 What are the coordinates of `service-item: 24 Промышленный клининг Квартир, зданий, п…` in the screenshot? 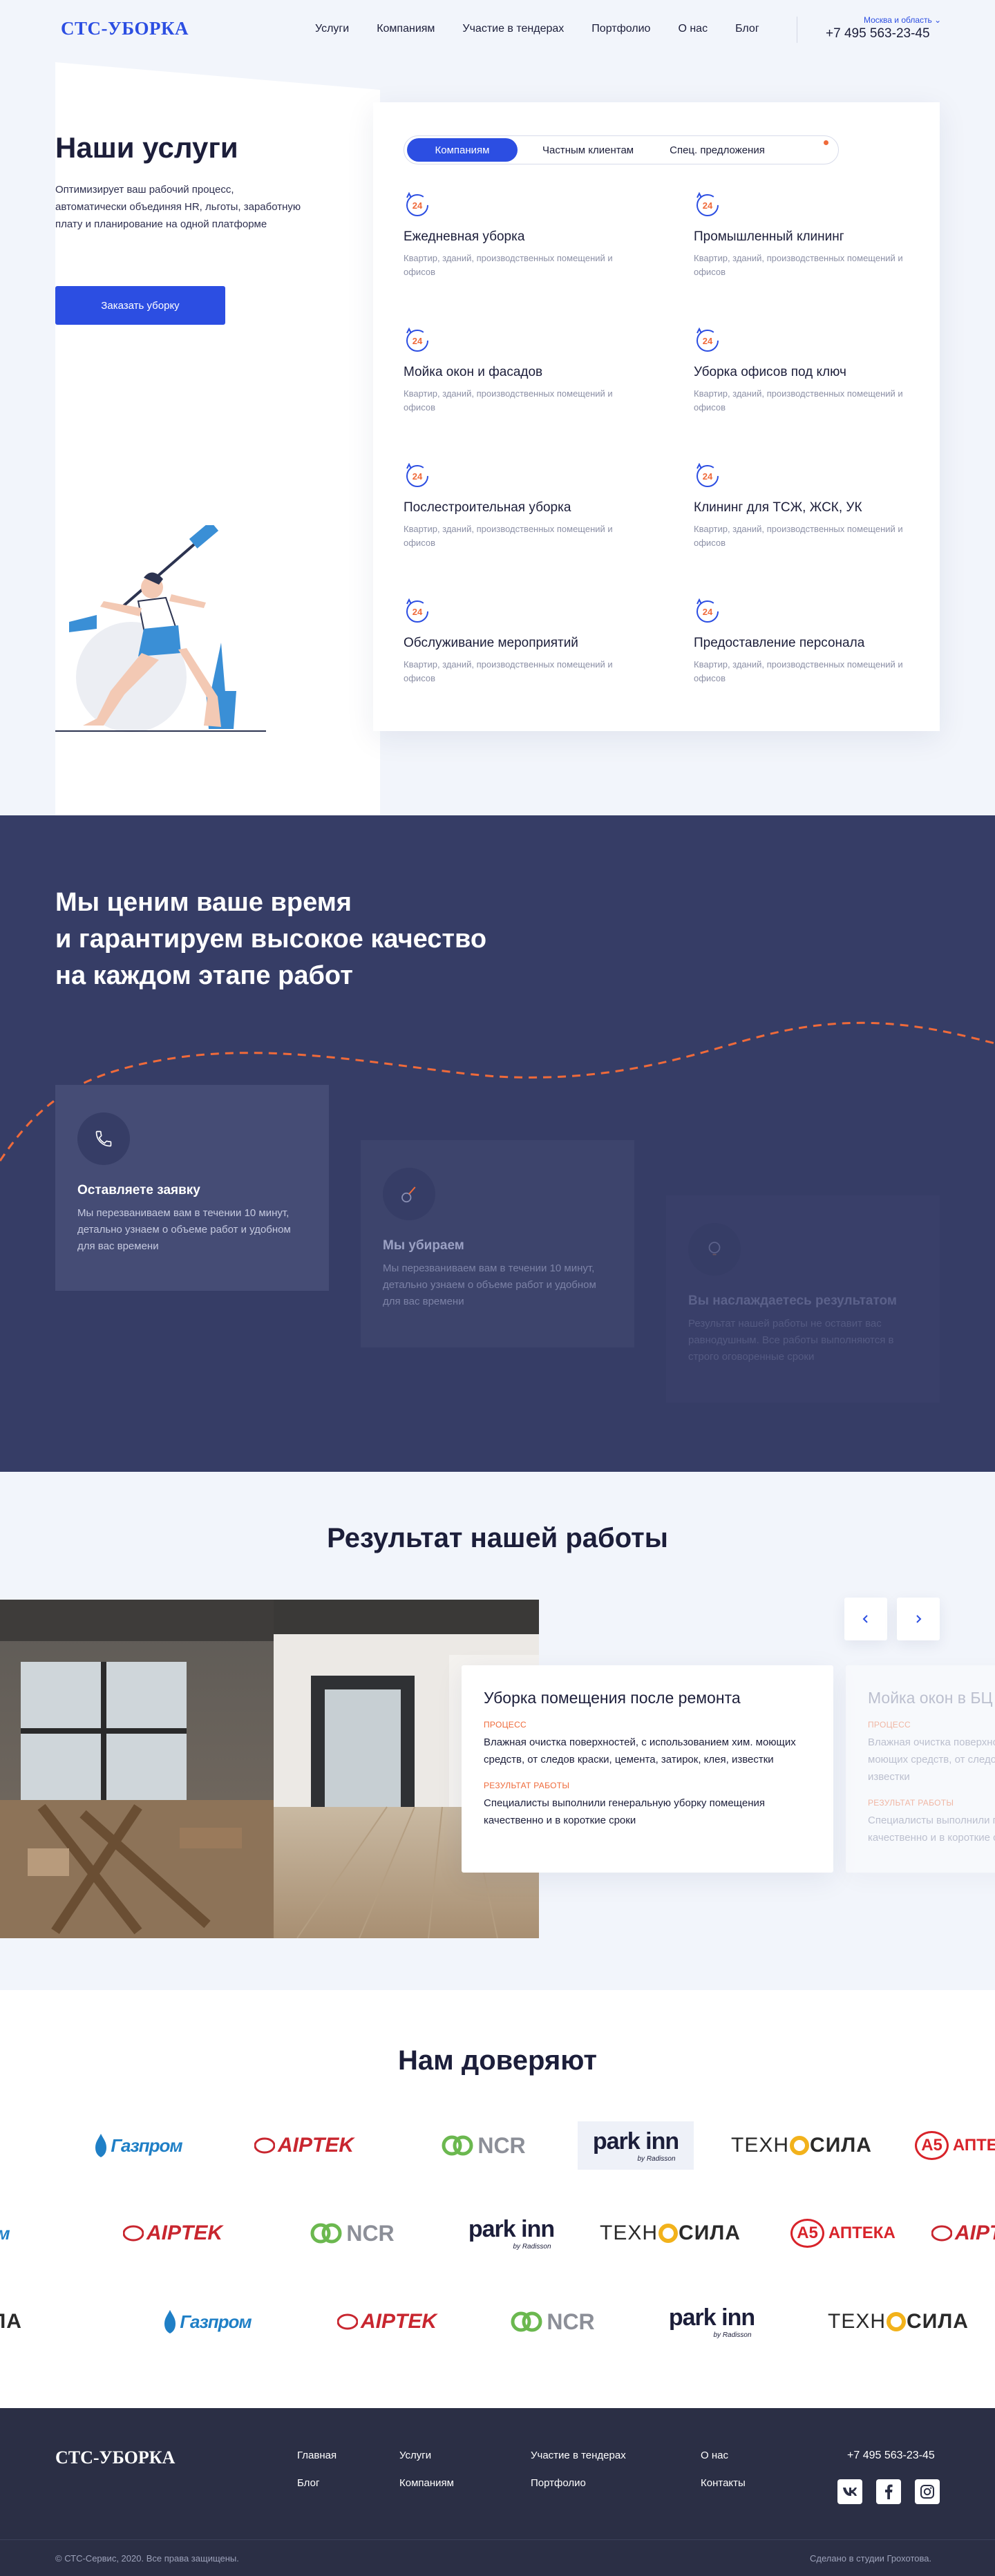 It's located at (808, 235).